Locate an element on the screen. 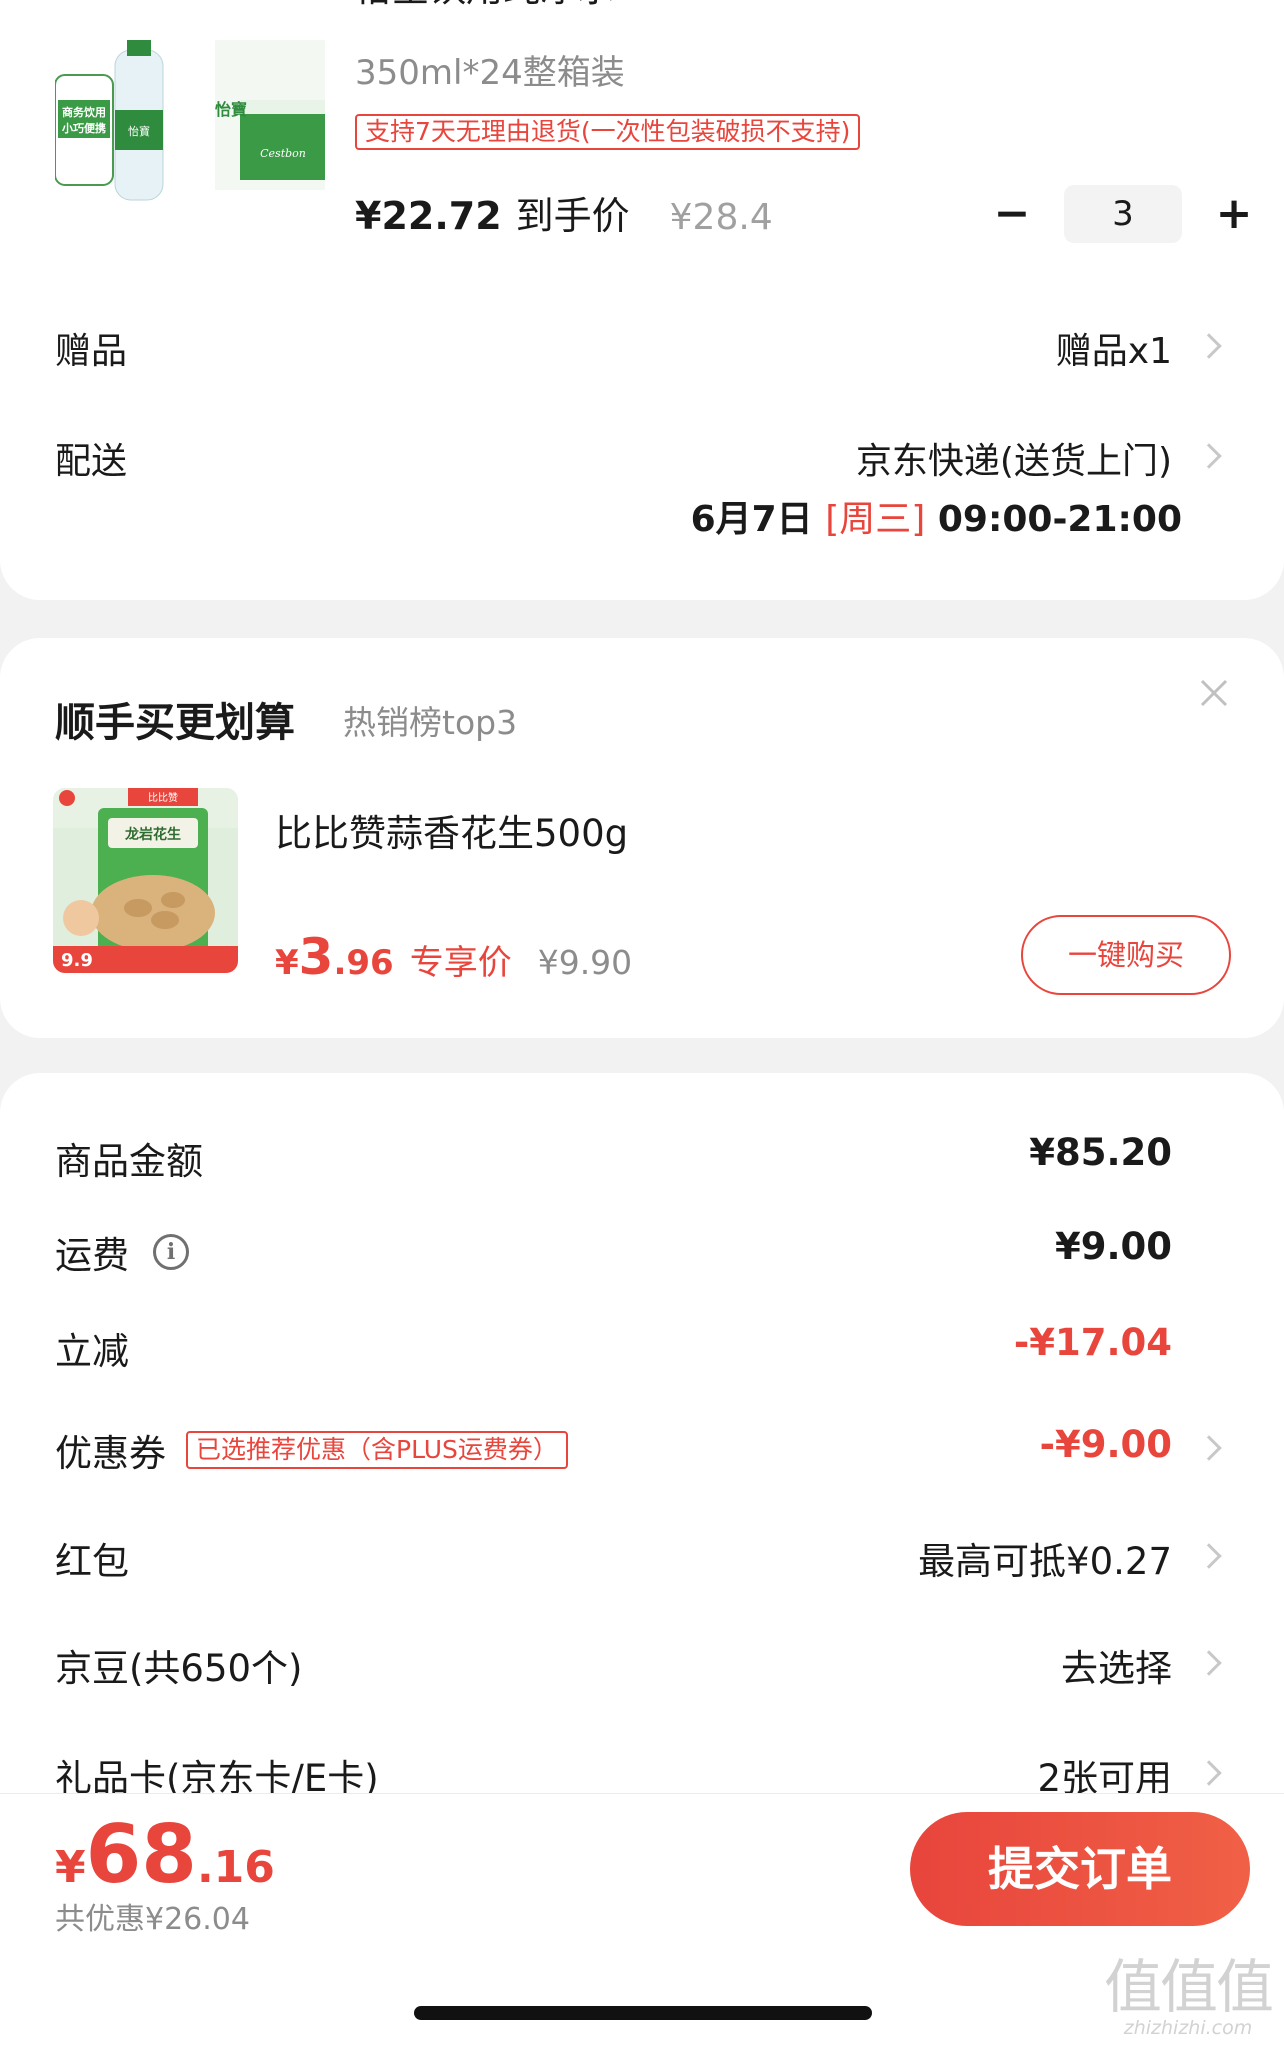 This screenshot has width=1284, height=2045. upsell-image-brand: 比比赞 is located at coordinates (163, 797).